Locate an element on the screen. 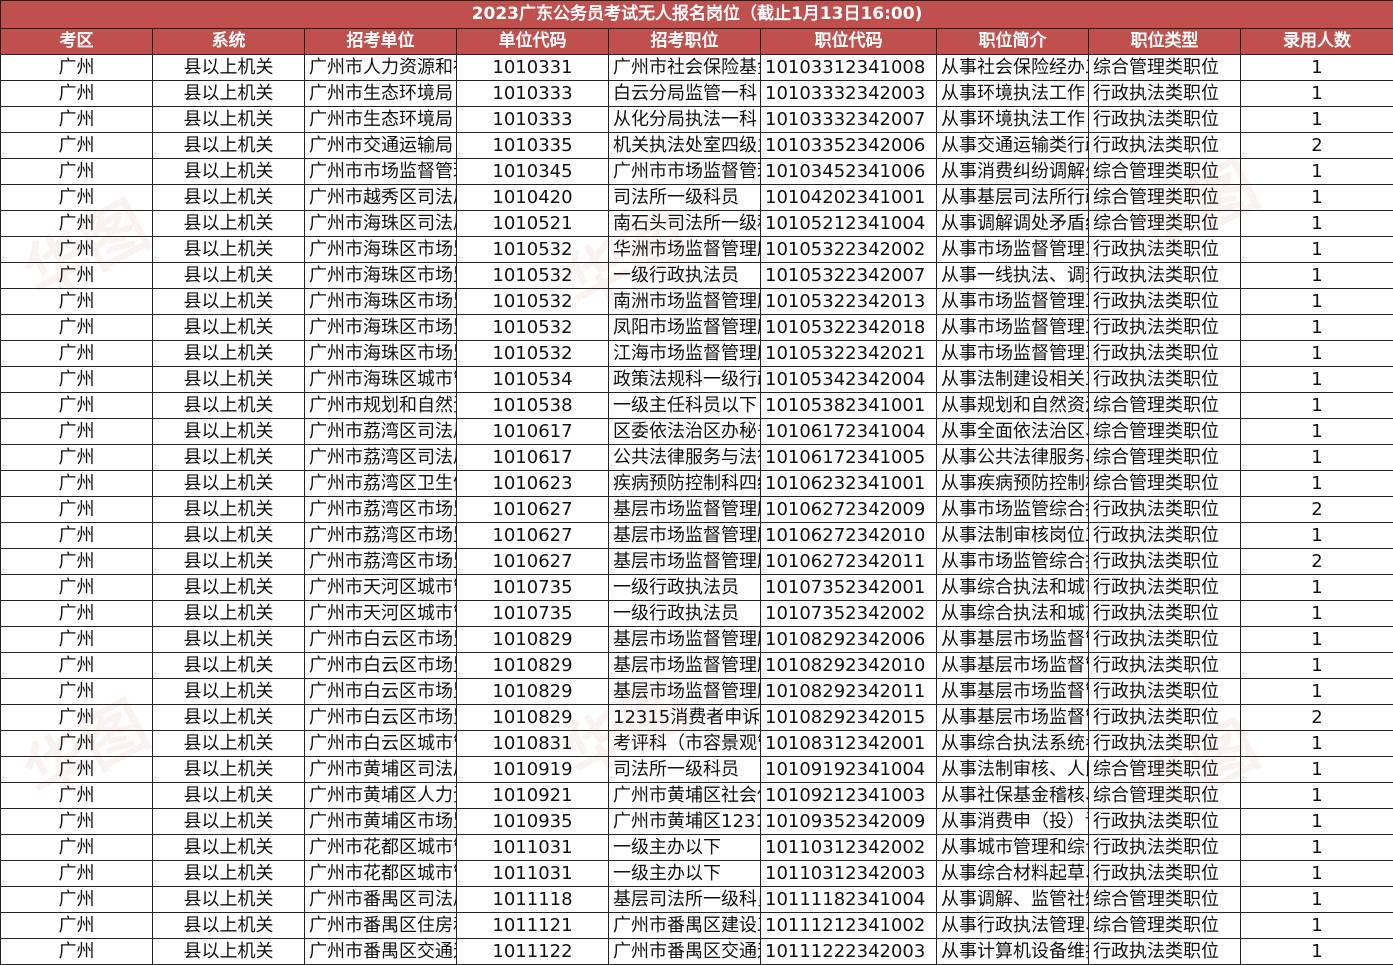  description-cell: 从事城市管理和综合 is located at coordinates (1012, 847).